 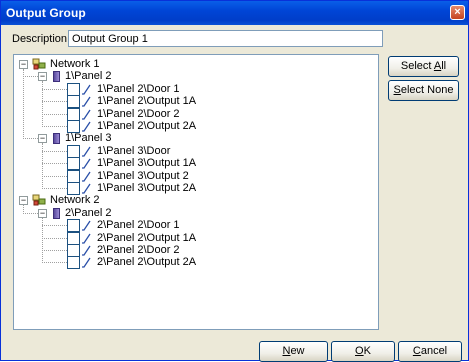 What do you see at coordinates (363, 351) in the screenshot?
I see `ok-button: OK` at bounding box center [363, 351].